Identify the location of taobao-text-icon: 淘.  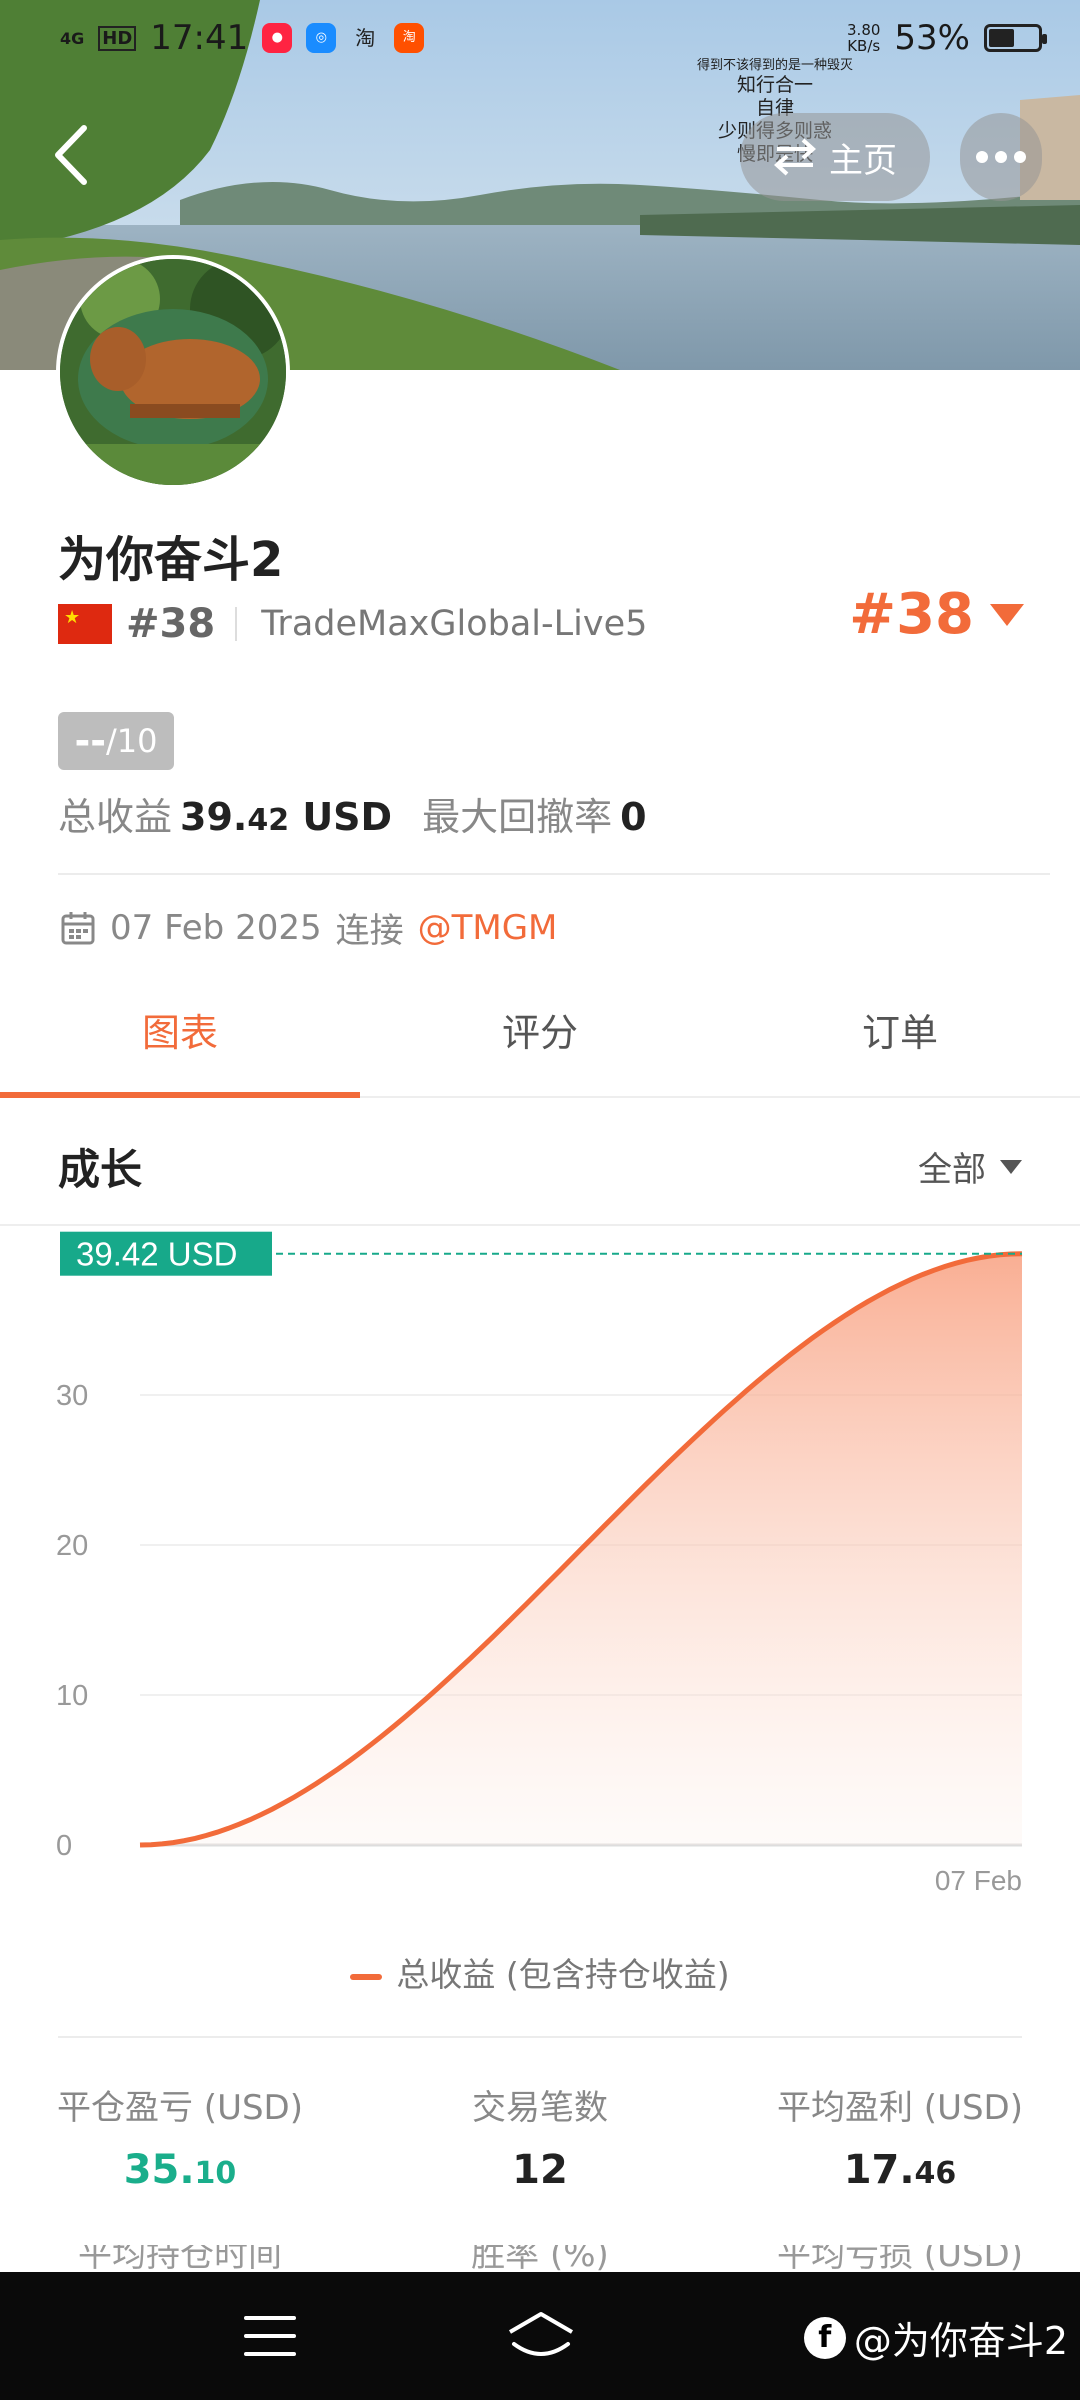
(365, 38).